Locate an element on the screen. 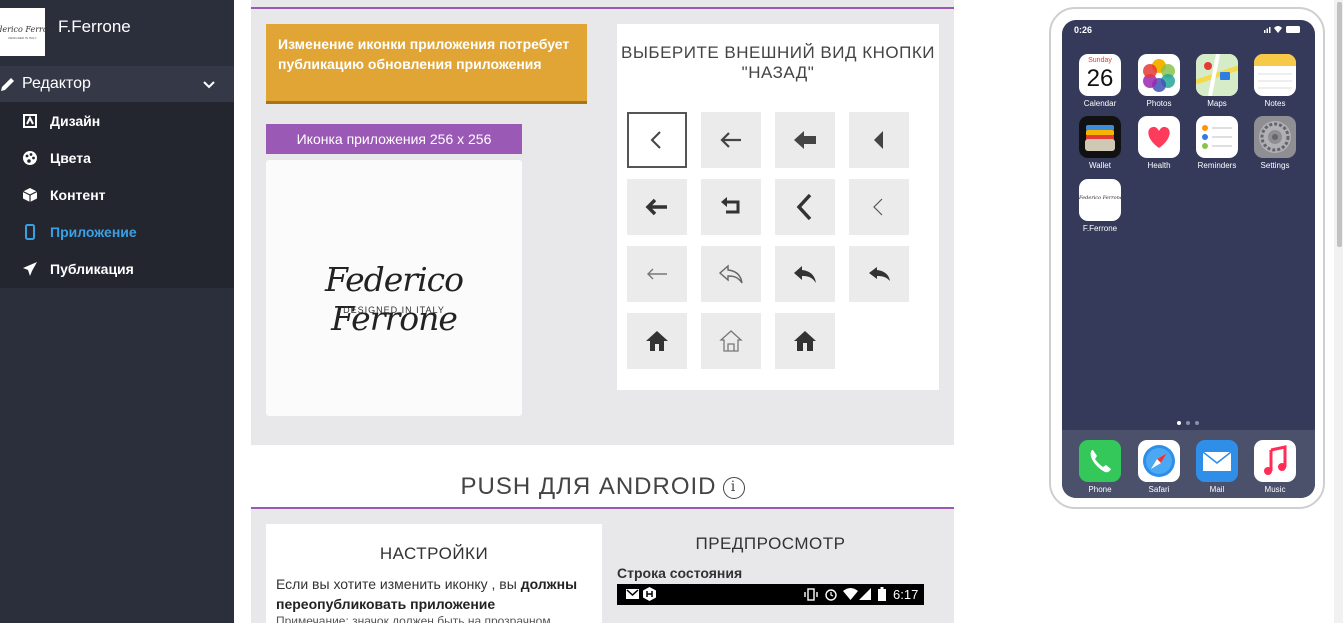 This screenshot has width=1343, height=623. page-scrollbar-thumb is located at coordinates (1339, 124).